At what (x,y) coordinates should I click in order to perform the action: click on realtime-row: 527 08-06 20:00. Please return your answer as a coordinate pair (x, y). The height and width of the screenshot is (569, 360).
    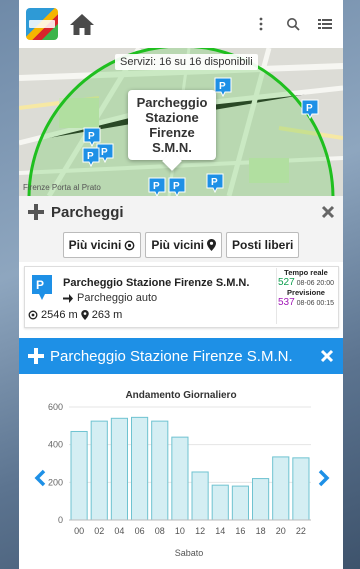
    Looking at the image, I should click on (306, 282).